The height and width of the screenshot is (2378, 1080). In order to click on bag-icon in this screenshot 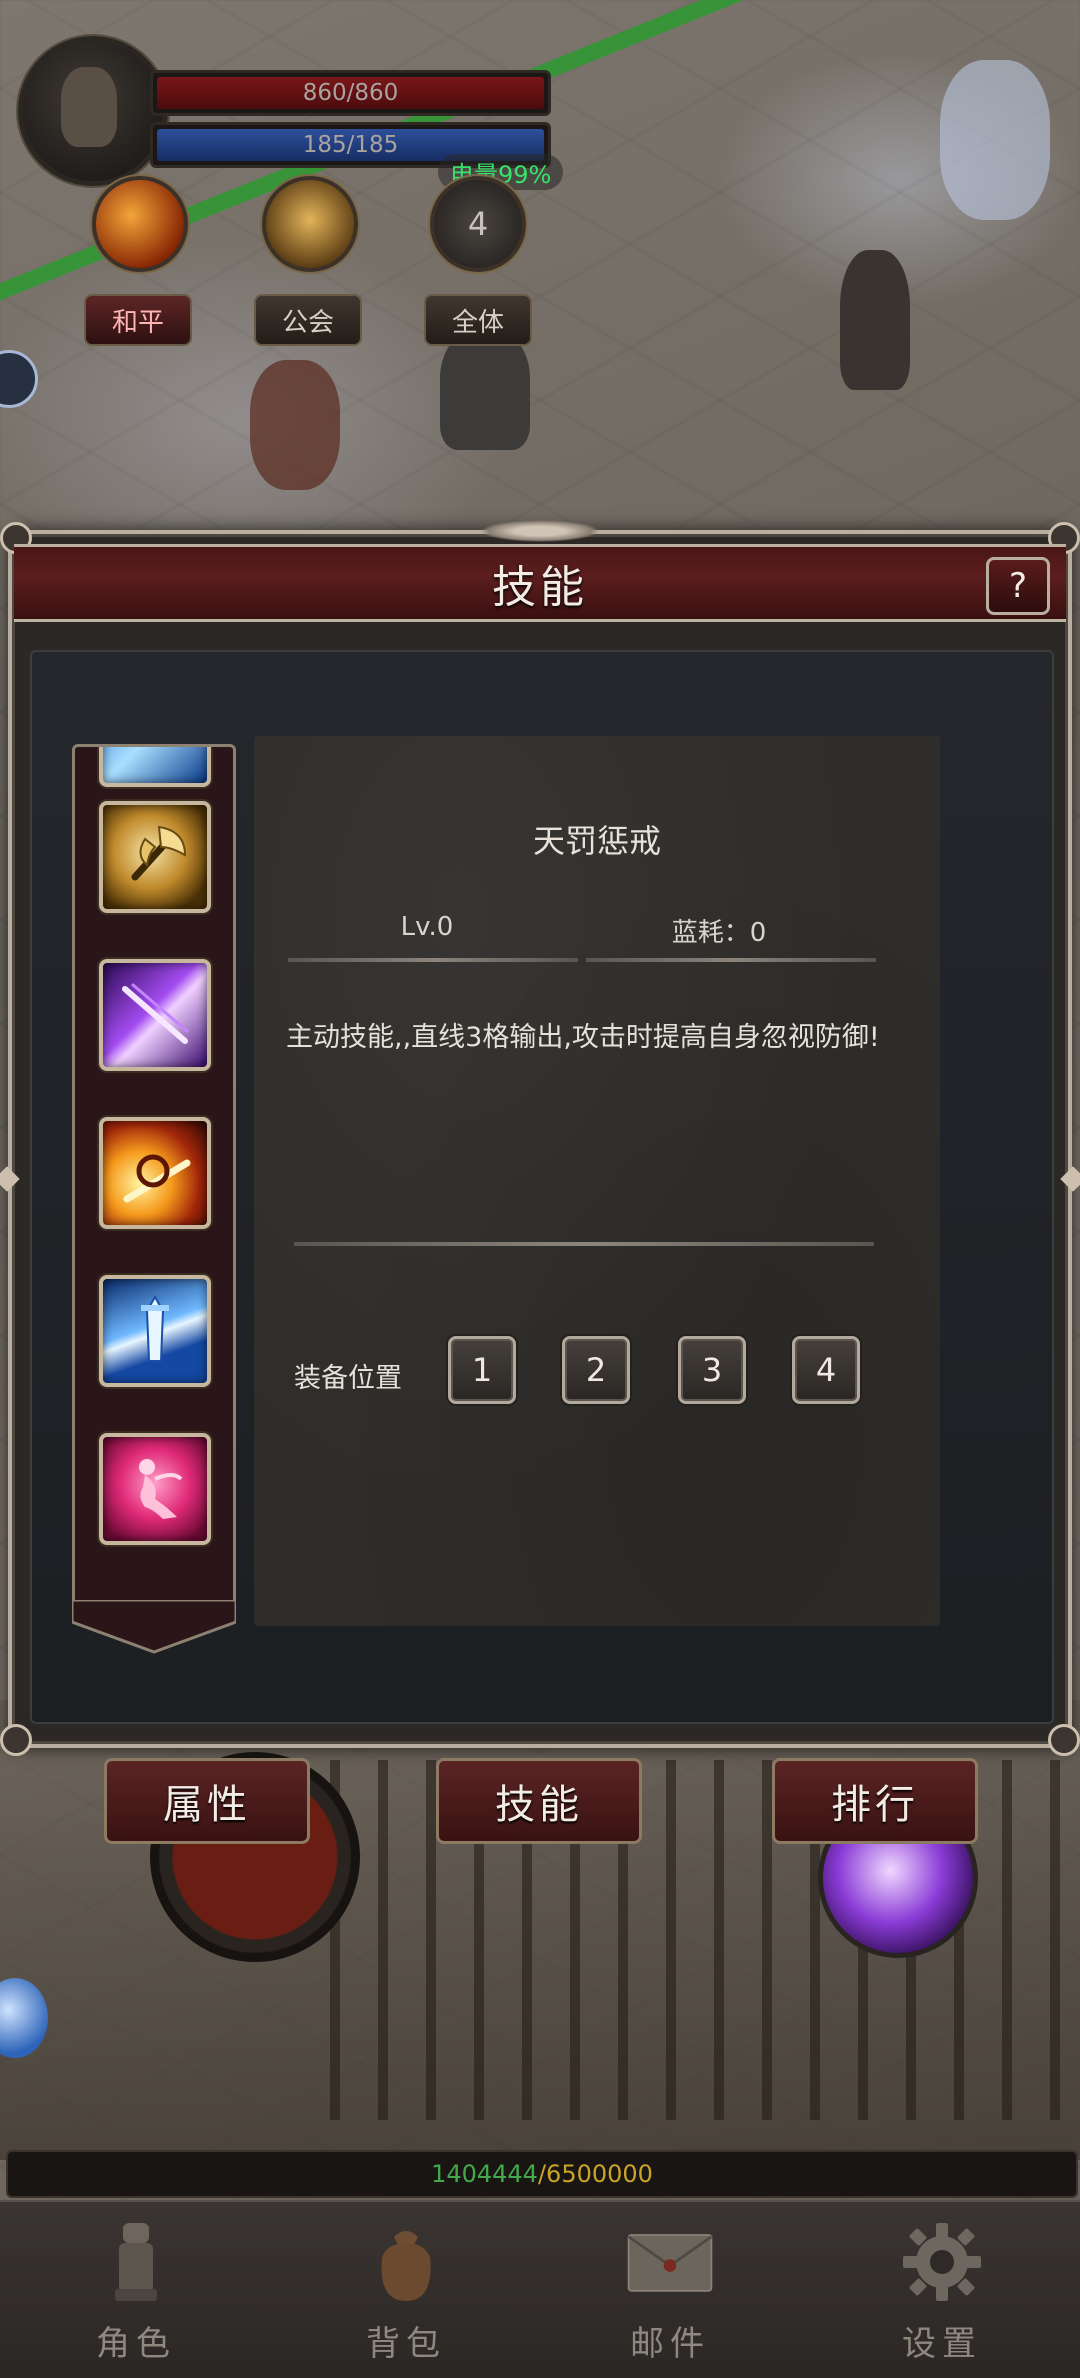, I will do `click(406, 2262)`.